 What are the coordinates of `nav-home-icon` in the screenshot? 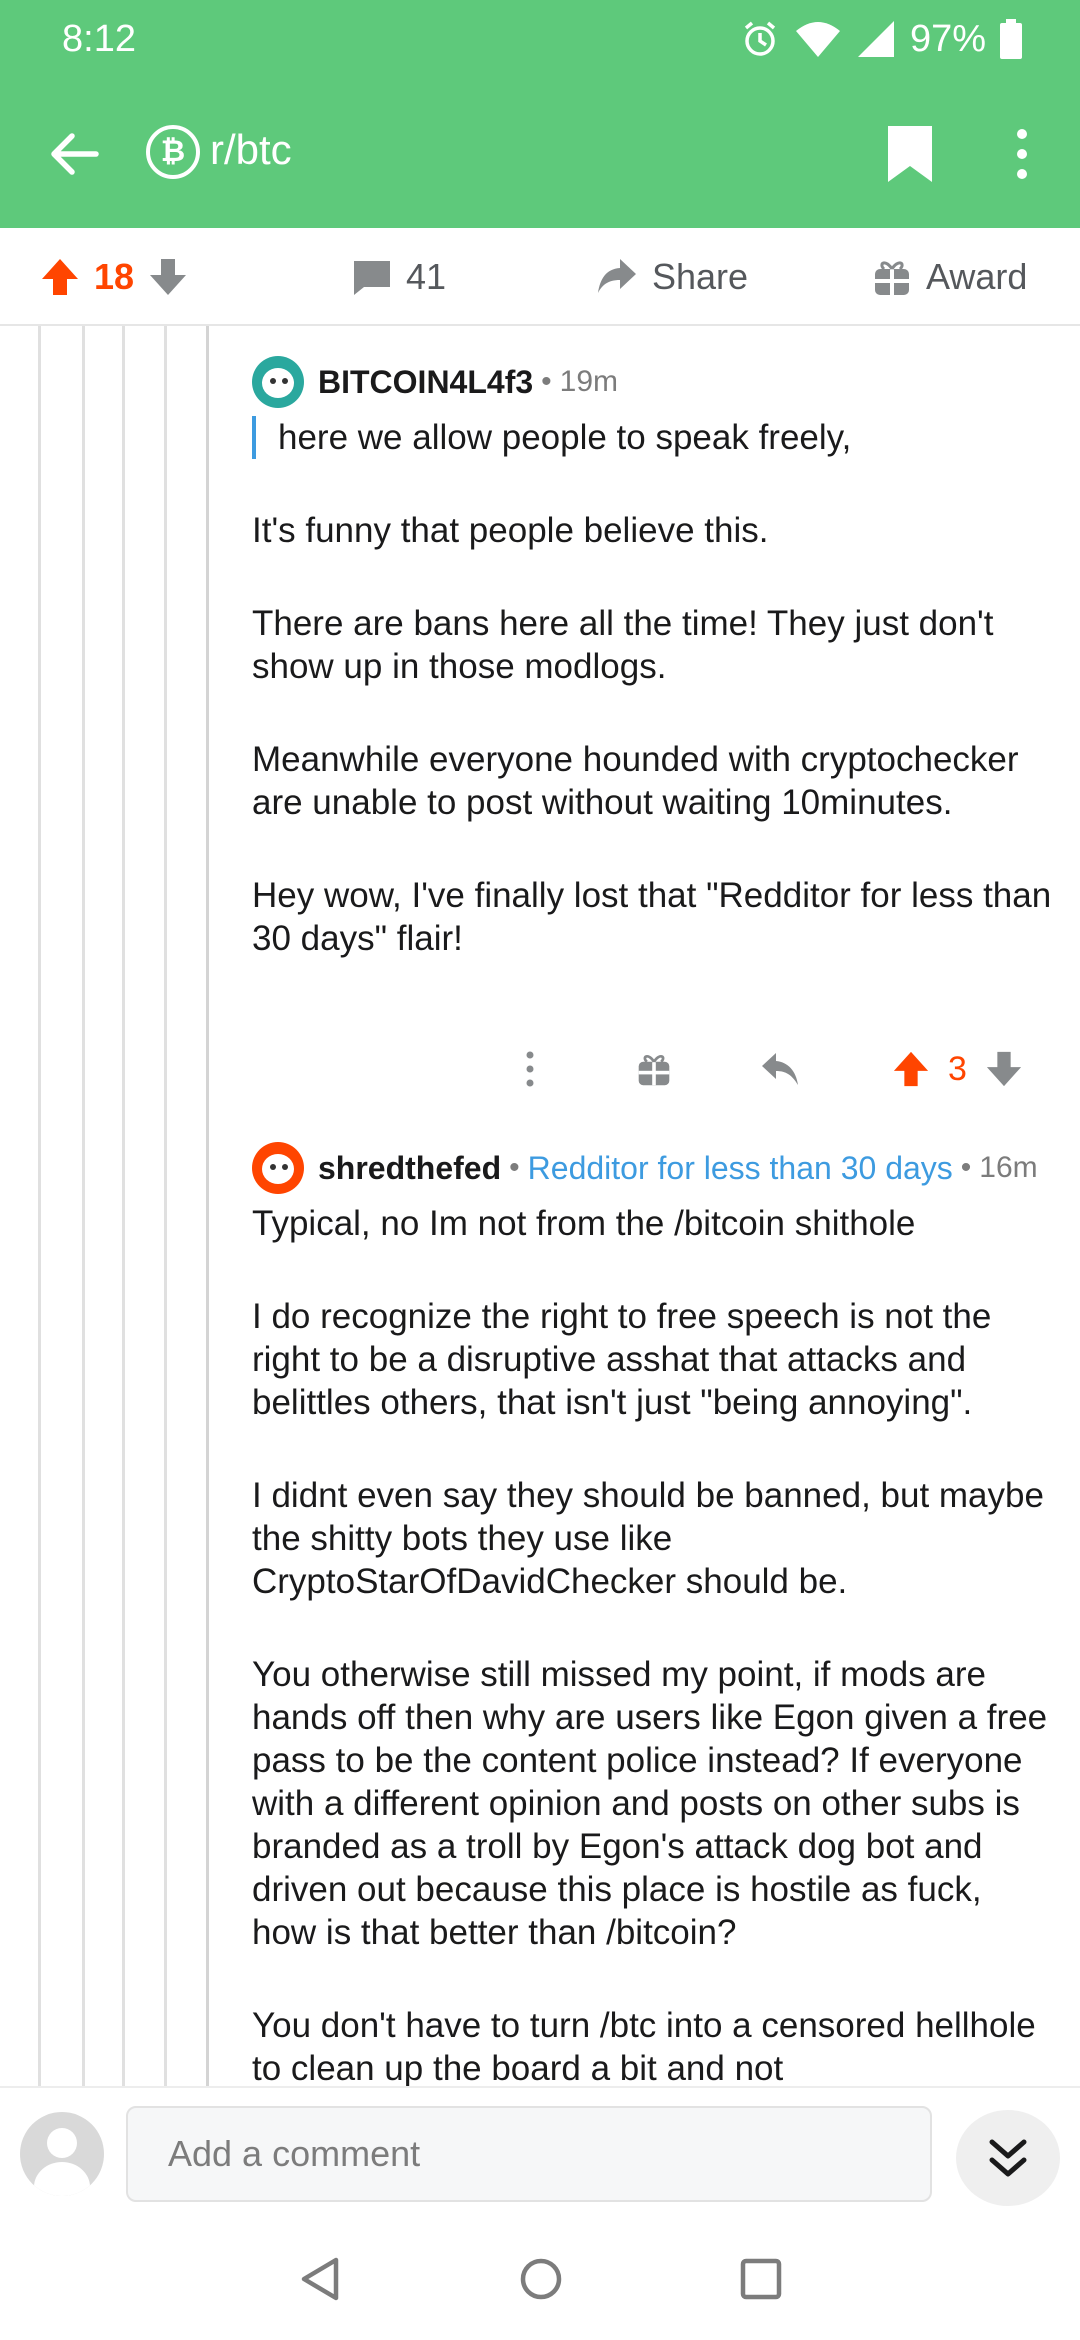 It's located at (541, 2279).